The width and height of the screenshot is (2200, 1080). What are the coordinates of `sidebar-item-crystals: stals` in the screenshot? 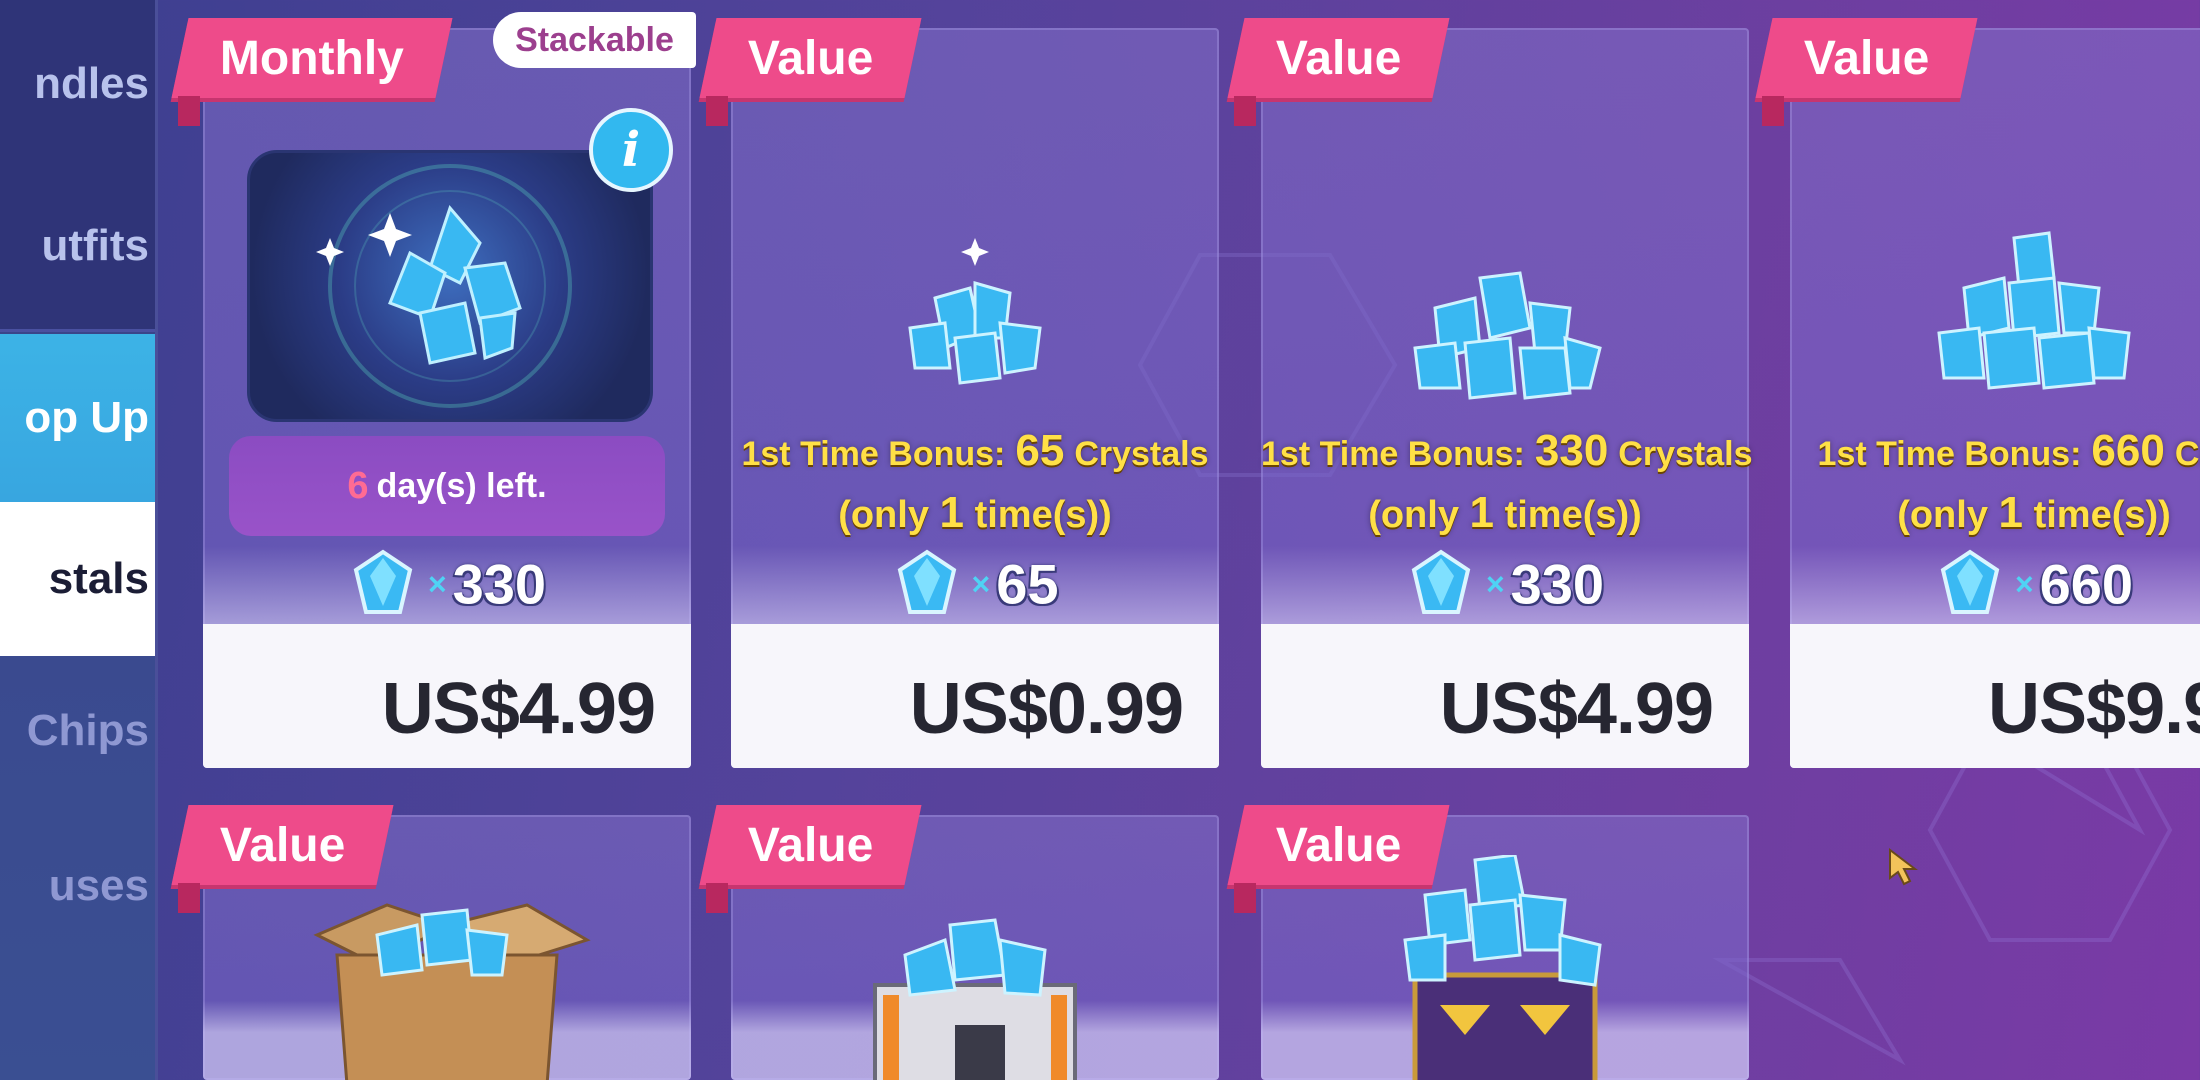 It's located at (77, 579).